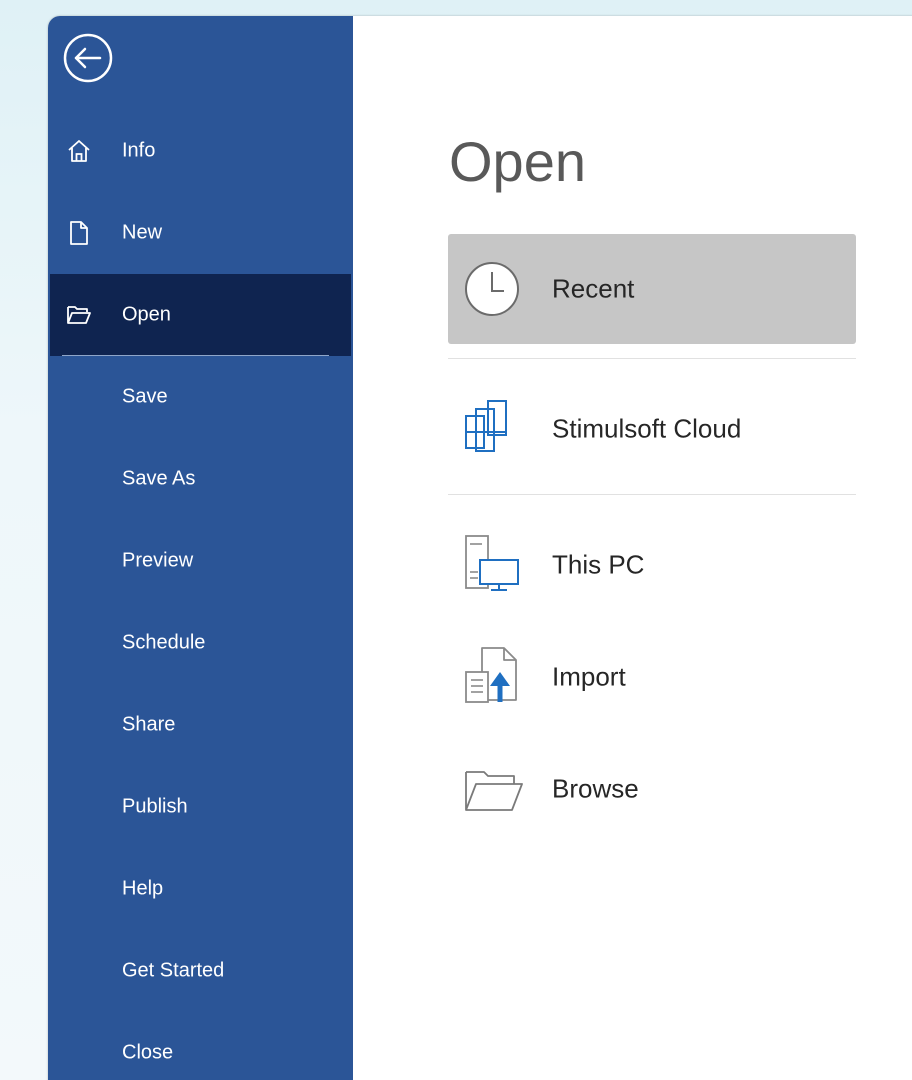 The height and width of the screenshot is (1080, 912). What do you see at coordinates (149, 724) in the screenshot?
I see `sidebar-item-label: Share` at bounding box center [149, 724].